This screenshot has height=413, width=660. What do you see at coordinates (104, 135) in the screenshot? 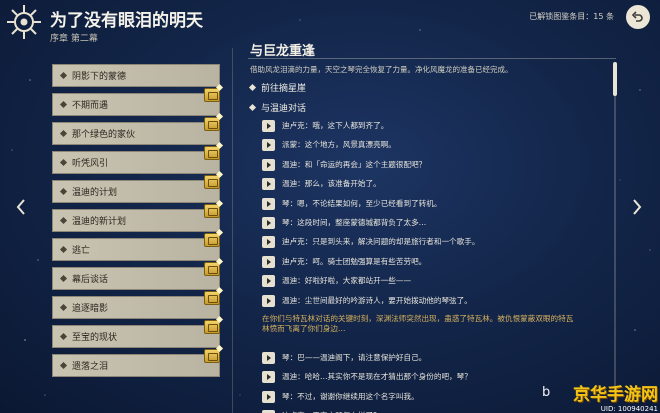
I see `quest-item-label: 那个绿色的家伙` at bounding box center [104, 135].